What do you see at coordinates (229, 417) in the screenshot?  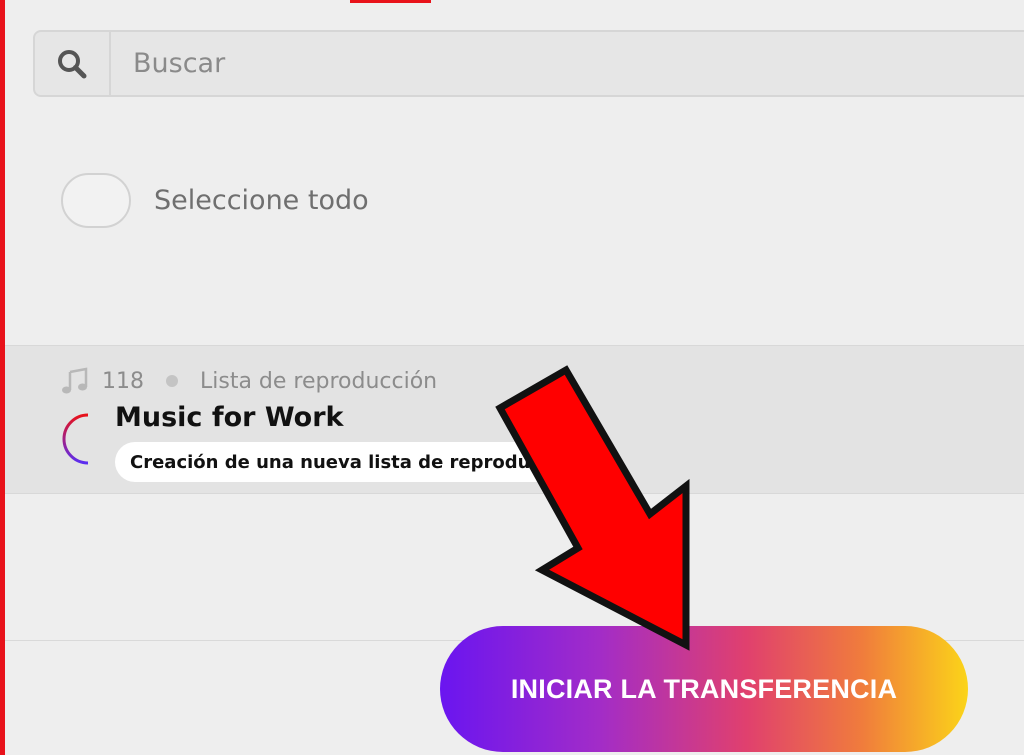 I see `playlist-title: Music for Work` at bounding box center [229, 417].